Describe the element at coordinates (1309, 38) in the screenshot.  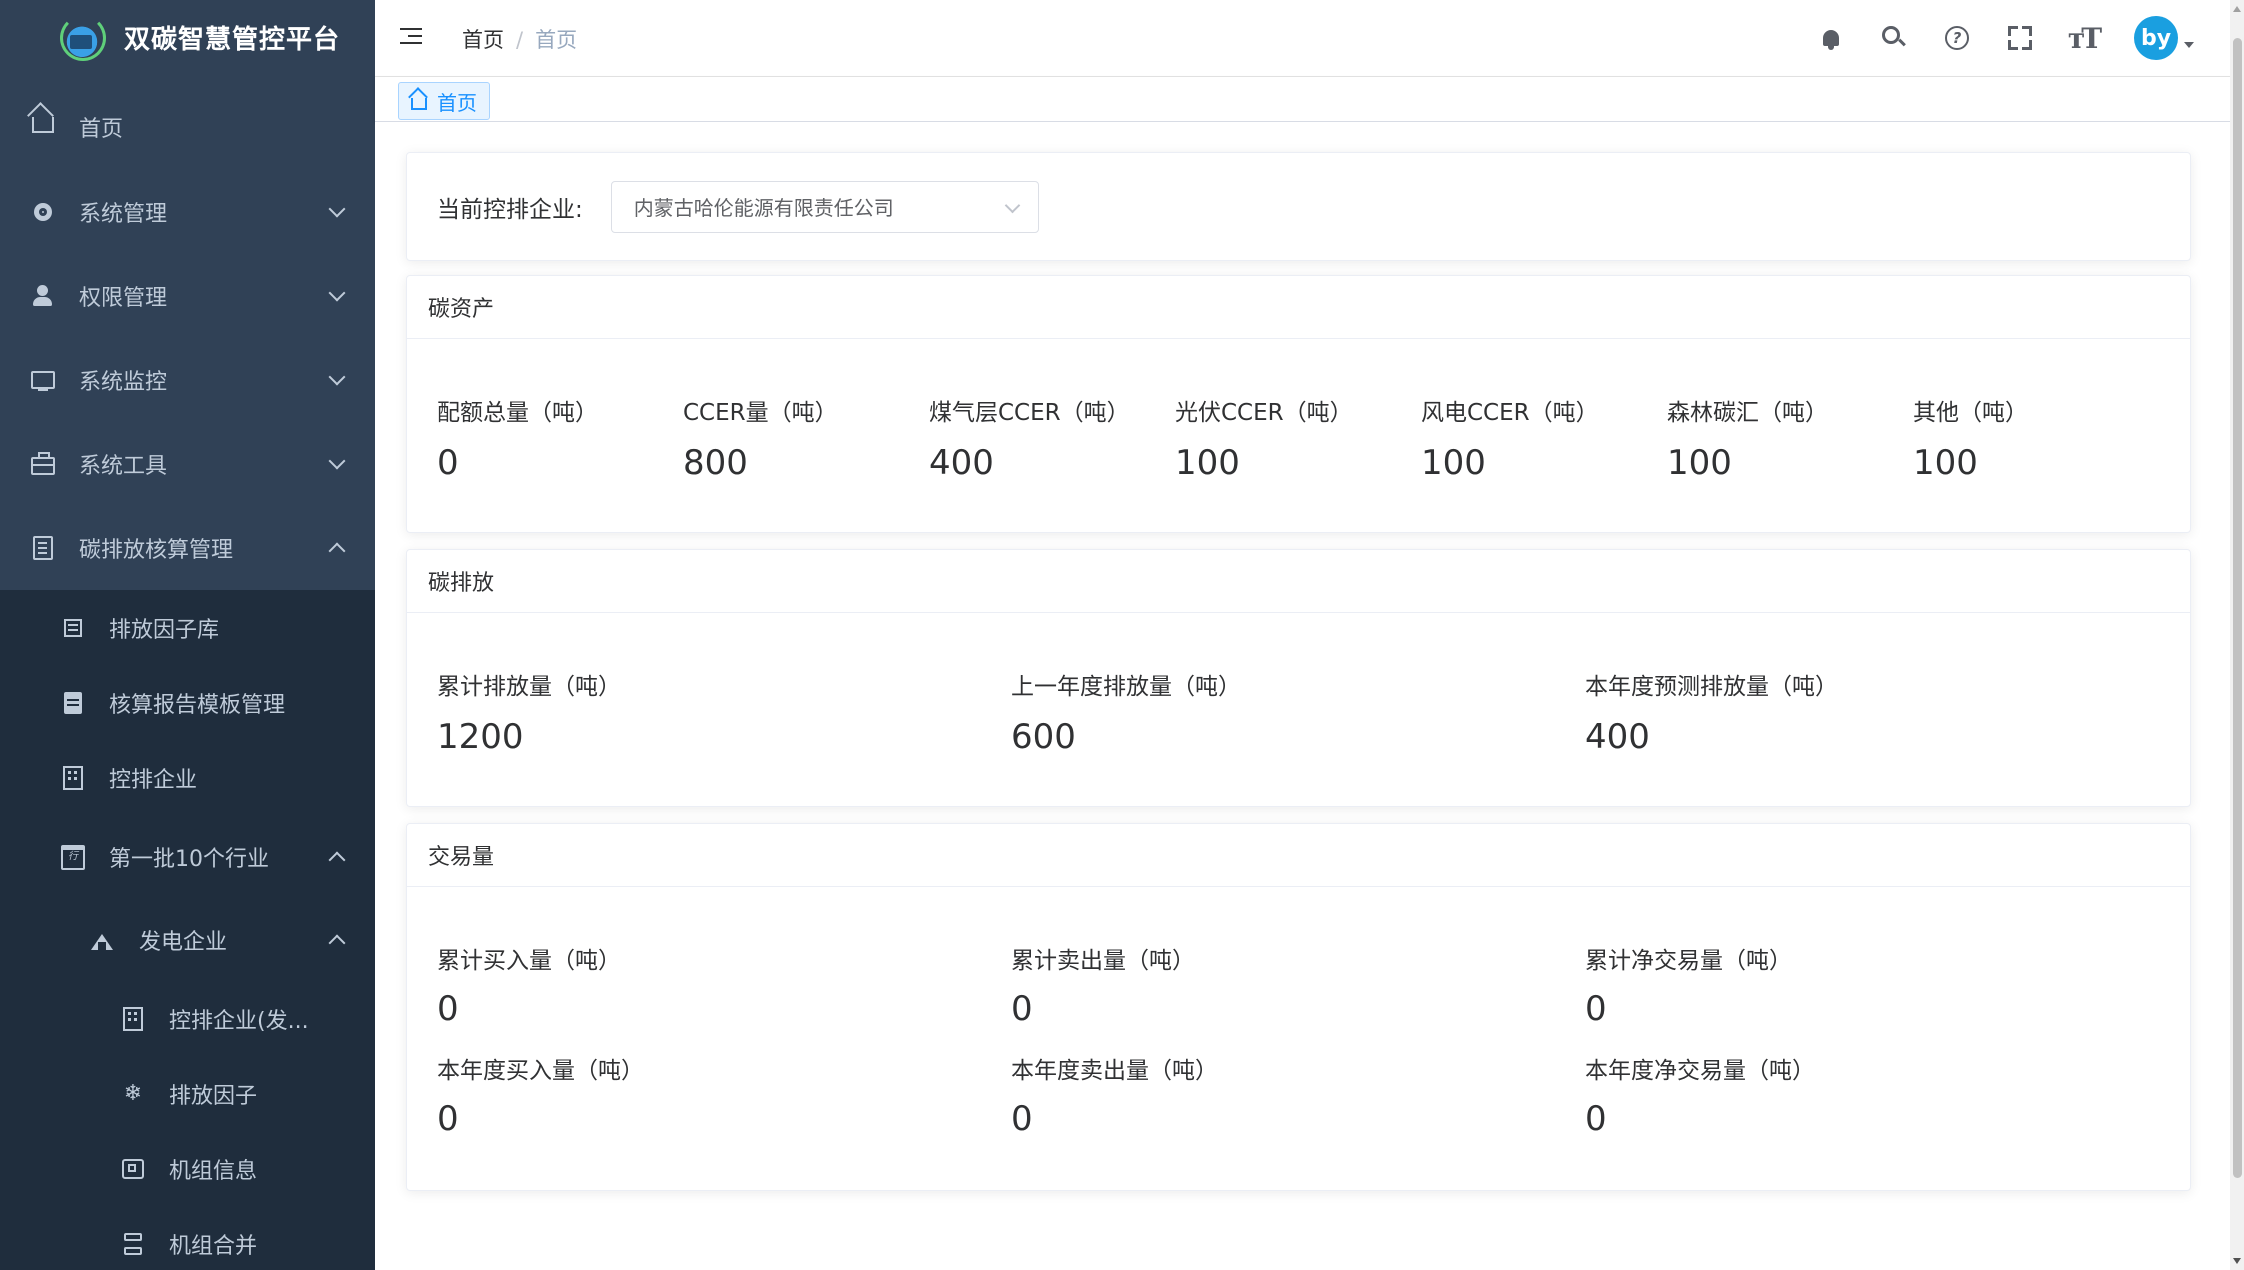
I see `navbar: 首页 / 首页 ? тT by` at that location.